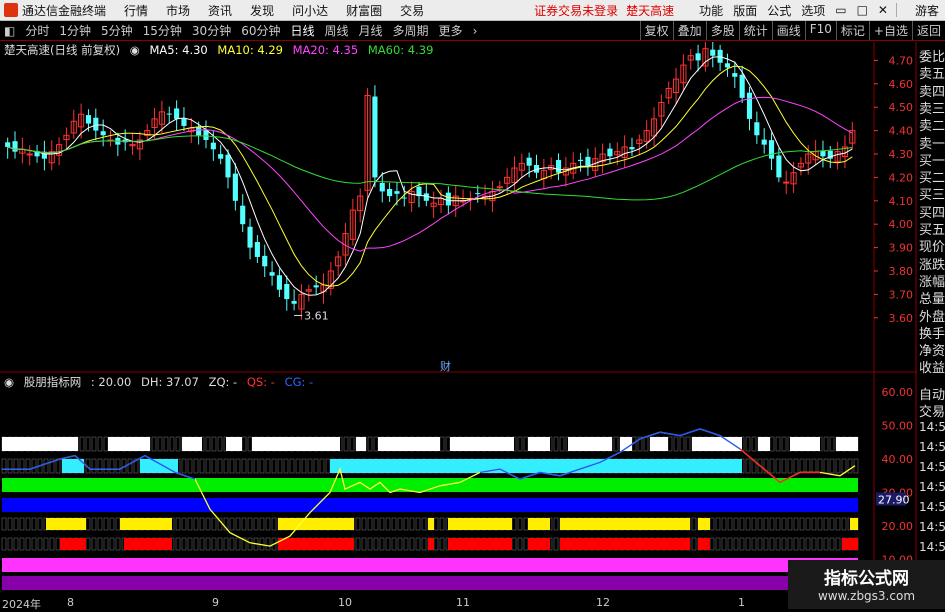 This screenshot has width=945, height=612. What do you see at coordinates (813, 10) in the screenshot?
I see `menu-options: 选项` at bounding box center [813, 10].